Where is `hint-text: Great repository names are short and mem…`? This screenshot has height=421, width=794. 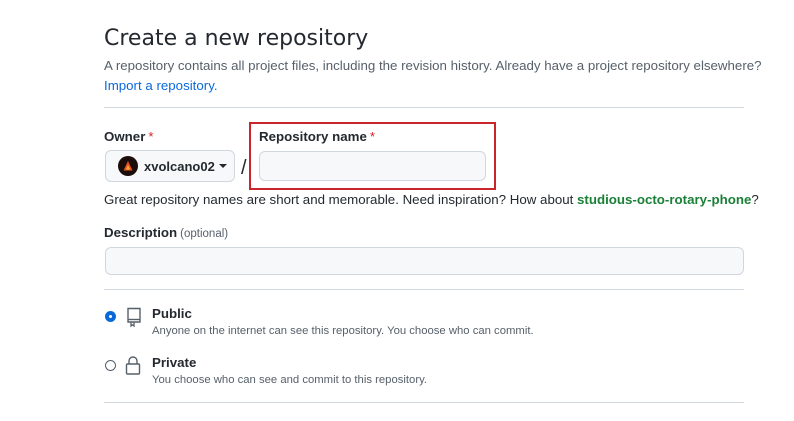 hint-text: Great repository names are short and mem… is located at coordinates (339, 199).